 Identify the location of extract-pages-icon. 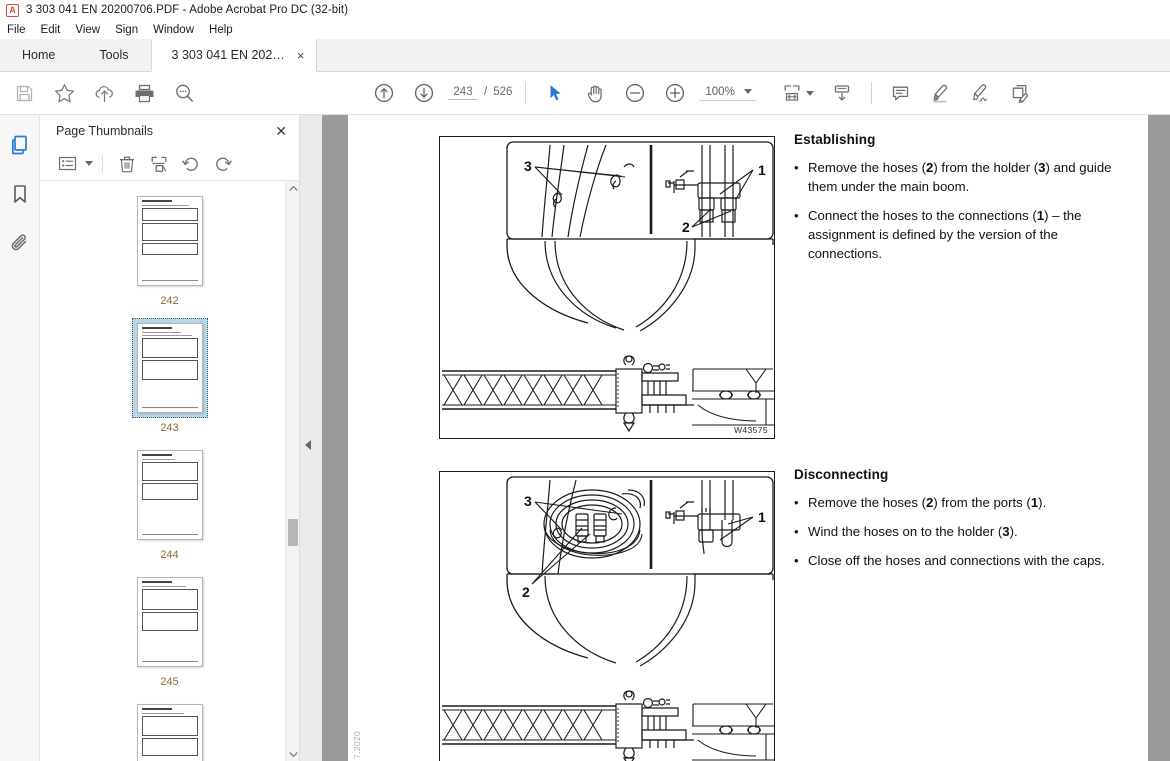
(159, 164).